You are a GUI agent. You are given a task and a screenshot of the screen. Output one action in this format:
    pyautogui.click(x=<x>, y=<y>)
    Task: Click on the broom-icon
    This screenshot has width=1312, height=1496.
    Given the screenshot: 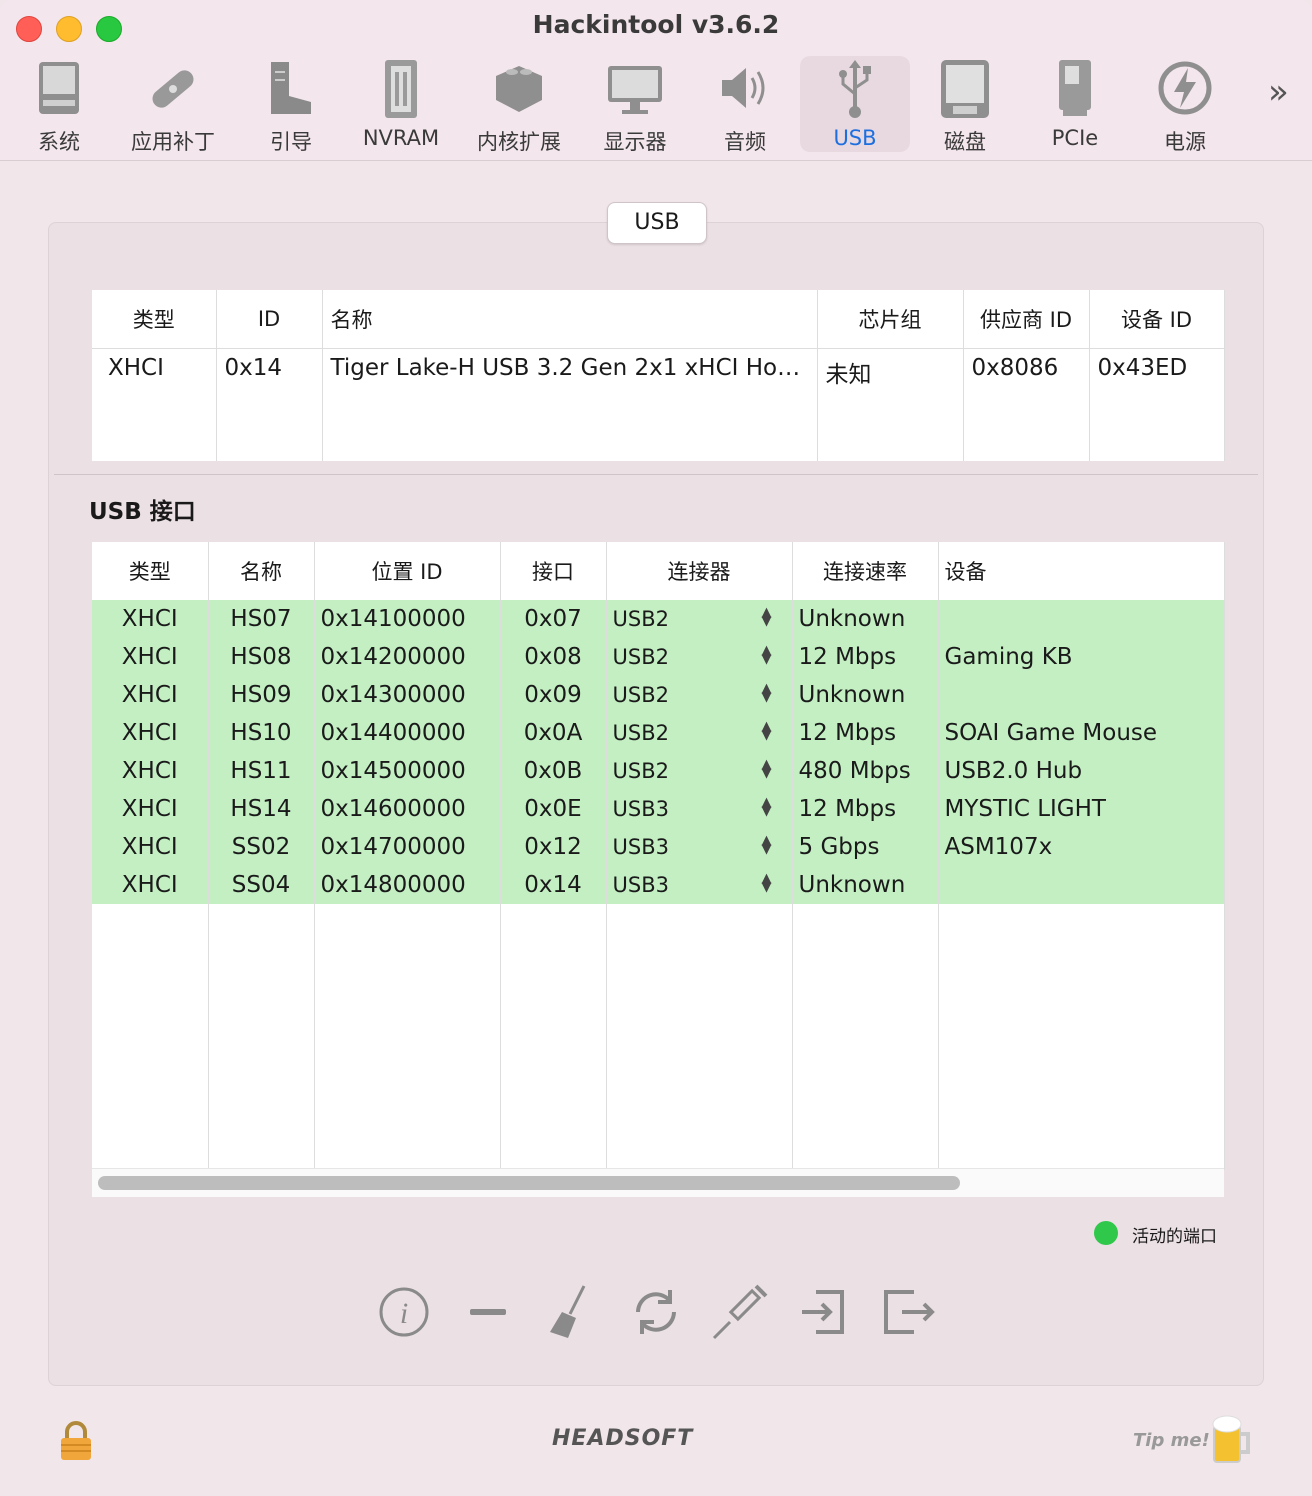 What is the action you would take?
    pyautogui.click(x=568, y=1311)
    